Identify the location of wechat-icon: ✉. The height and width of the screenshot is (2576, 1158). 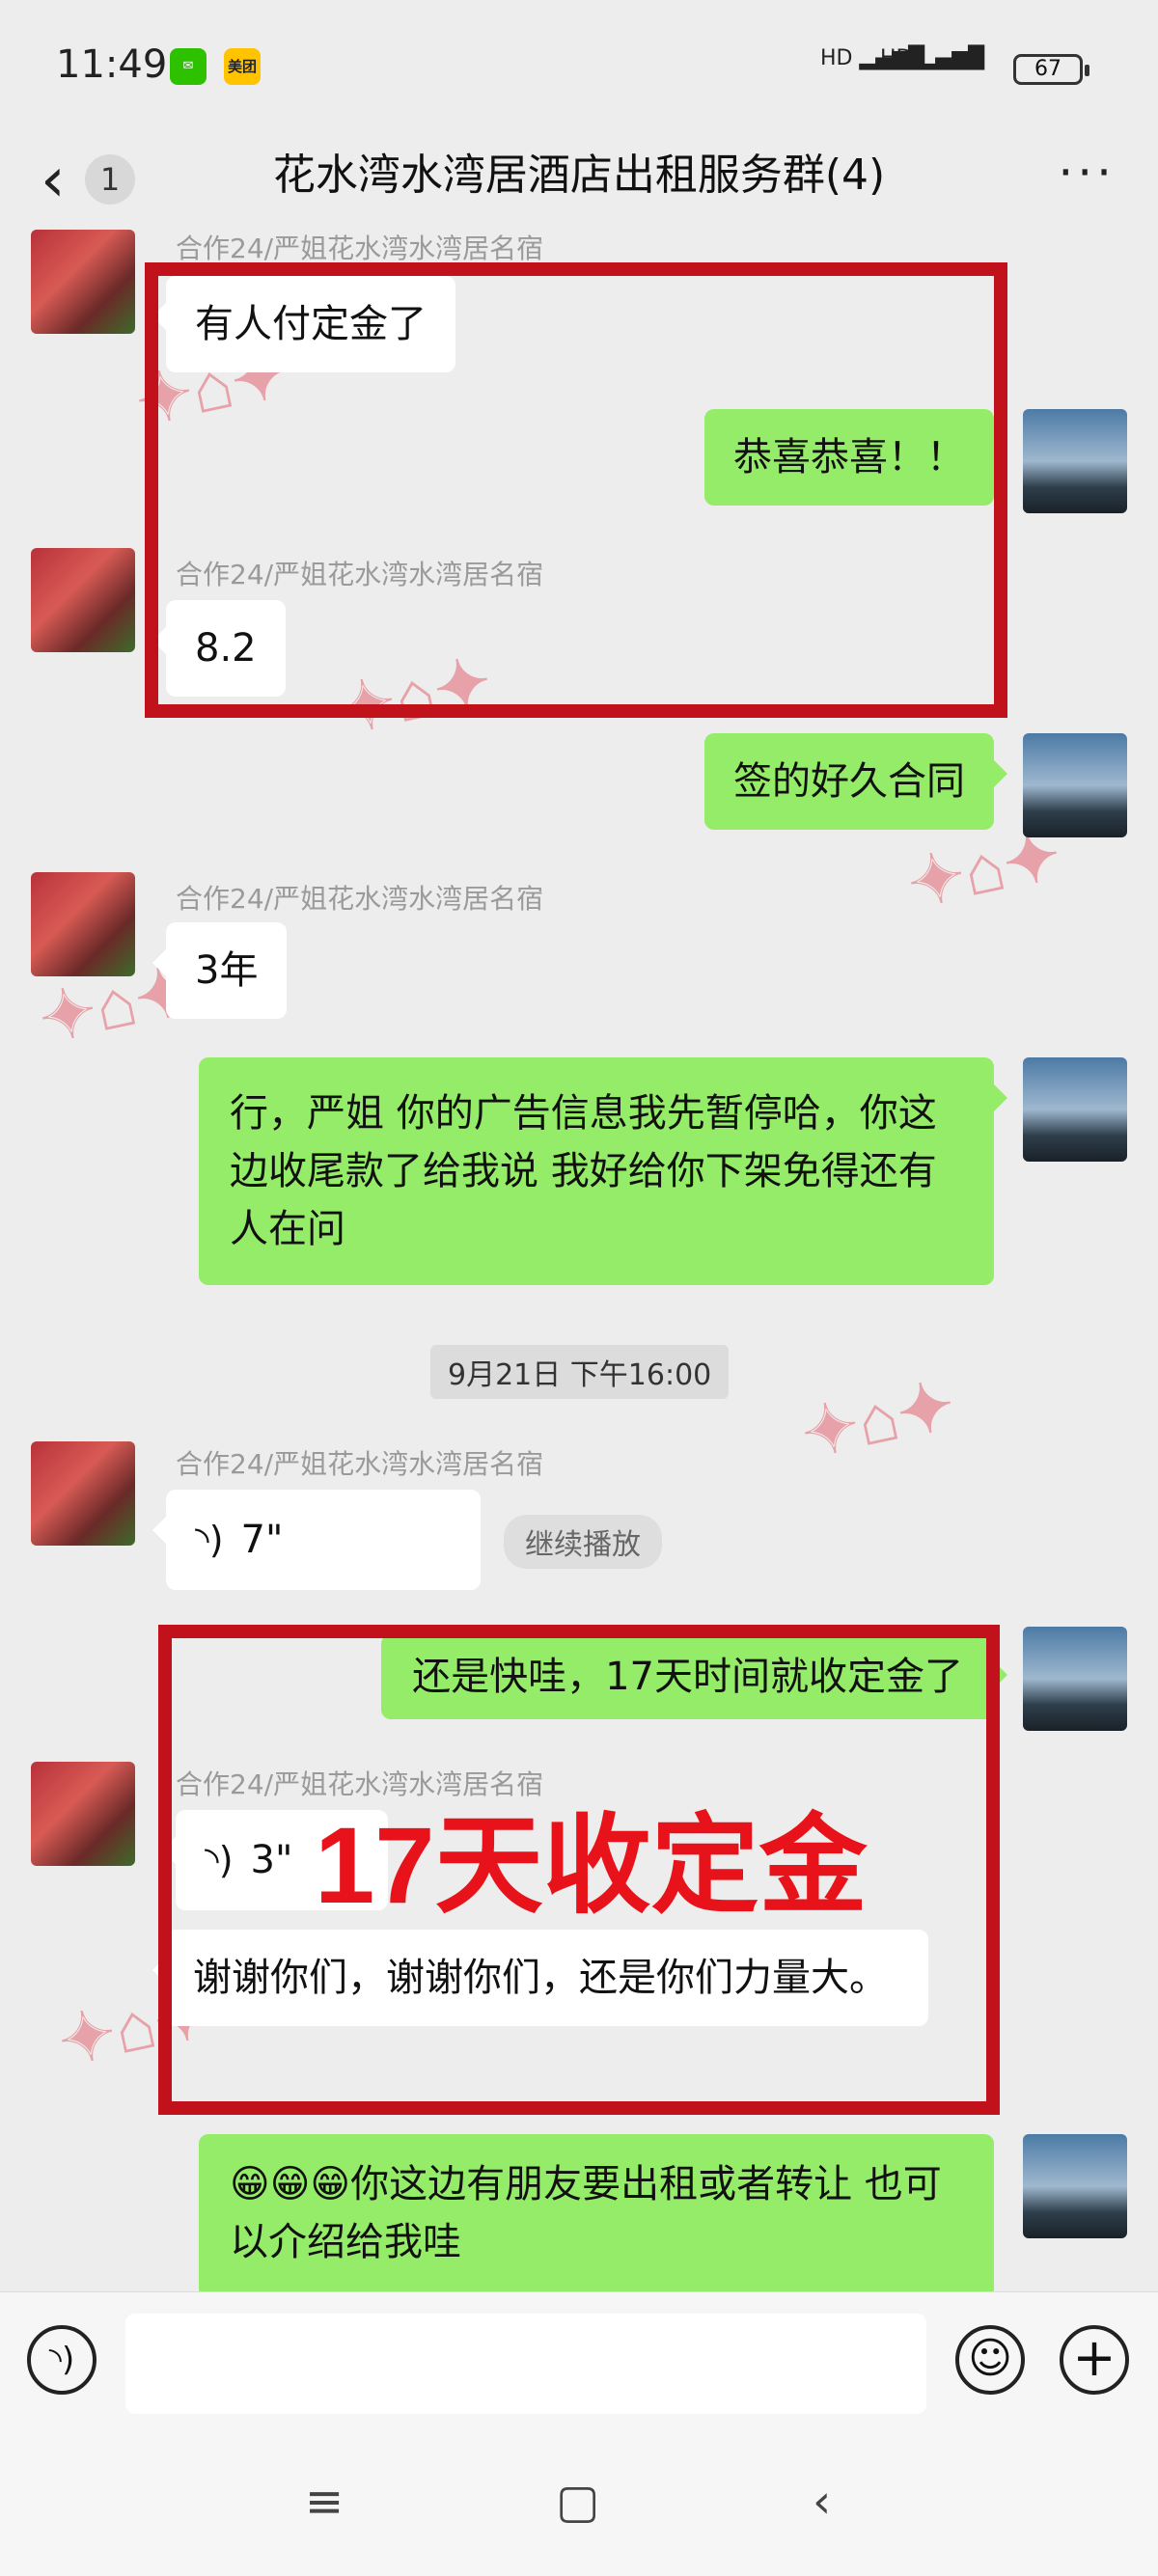
(188, 66).